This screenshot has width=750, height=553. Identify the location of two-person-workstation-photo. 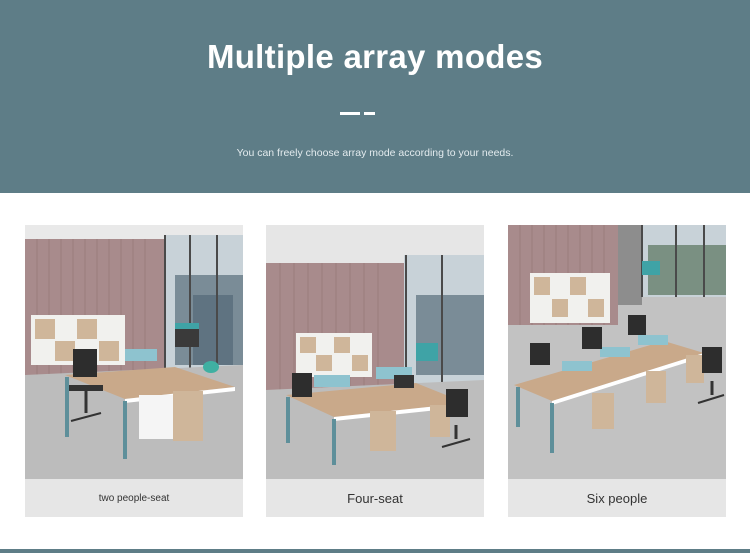
(134, 352).